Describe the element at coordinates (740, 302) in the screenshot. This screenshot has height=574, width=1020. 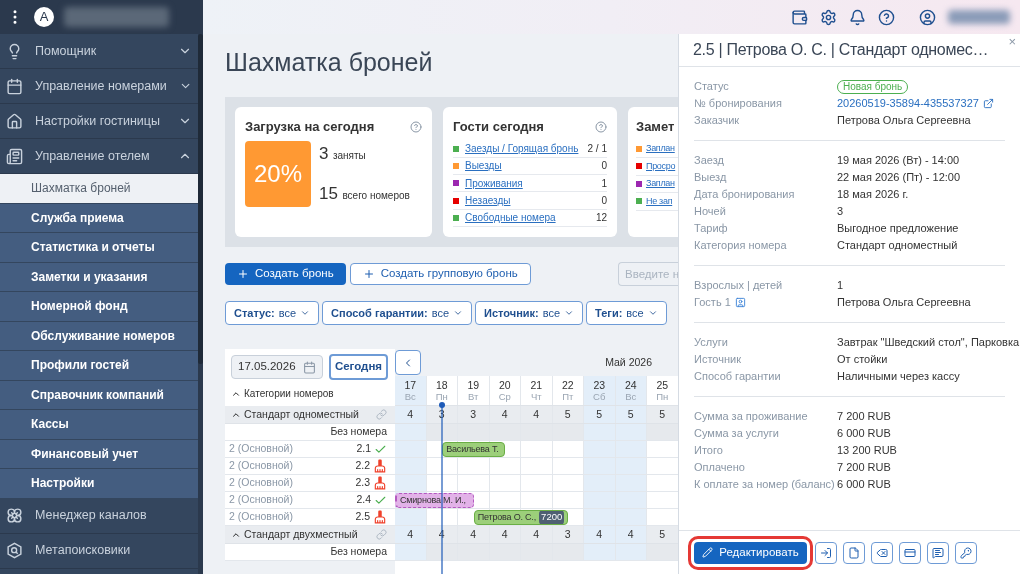
I see `id-card-icon` at that location.